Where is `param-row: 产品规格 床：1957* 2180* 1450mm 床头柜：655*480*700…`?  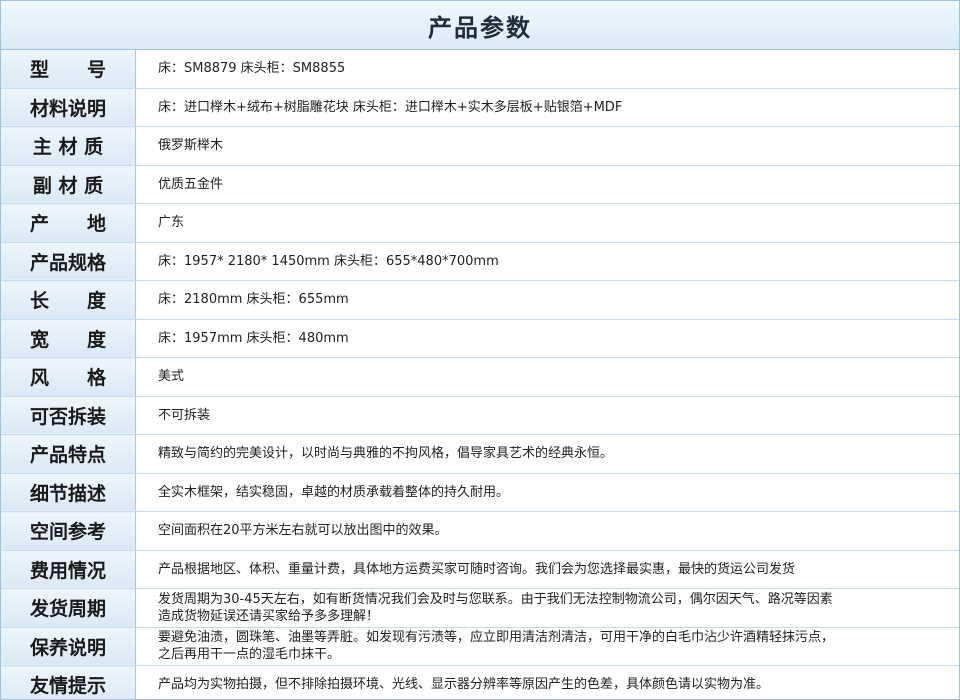
param-row: 产品规格 床：1957* 2180* 1450mm 床头柜：655*480*700… is located at coordinates (480, 261).